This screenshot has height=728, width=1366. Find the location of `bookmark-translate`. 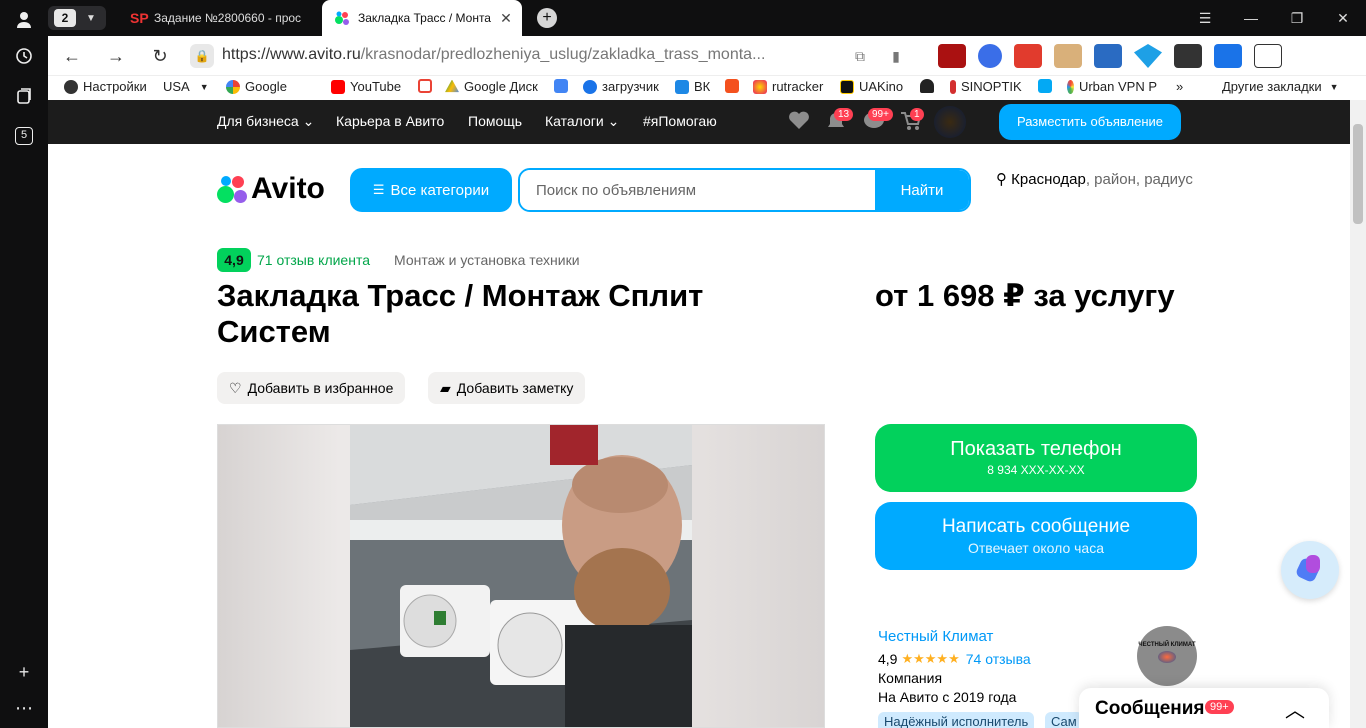

bookmark-translate is located at coordinates (563, 86).